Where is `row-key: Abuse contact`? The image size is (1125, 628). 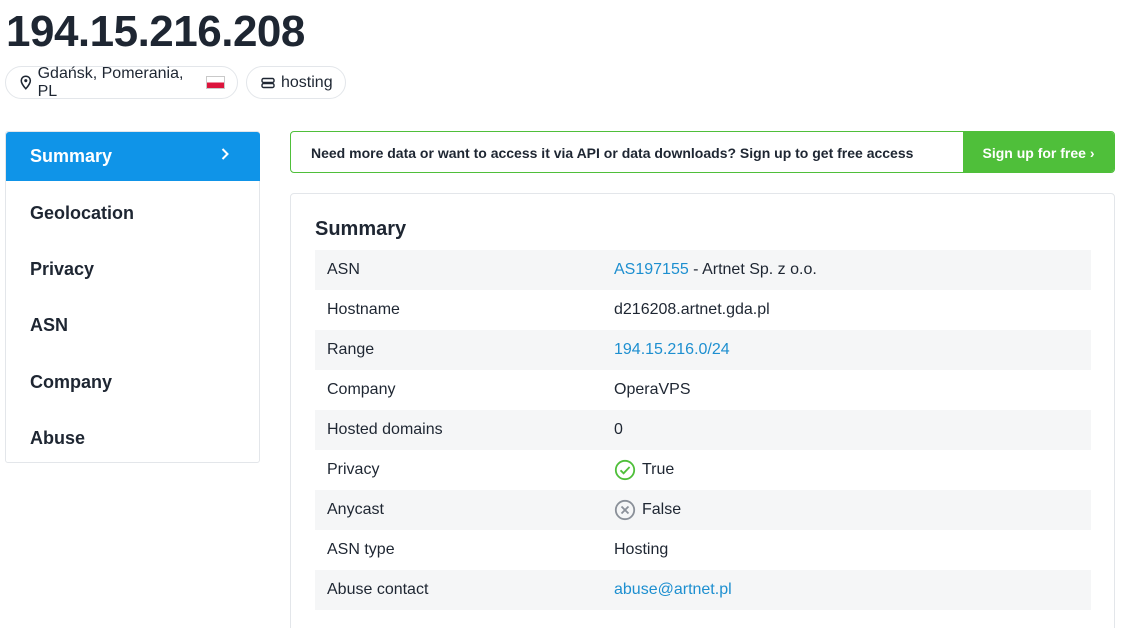
row-key: Abuse contact is located at coordinates (378, 589).